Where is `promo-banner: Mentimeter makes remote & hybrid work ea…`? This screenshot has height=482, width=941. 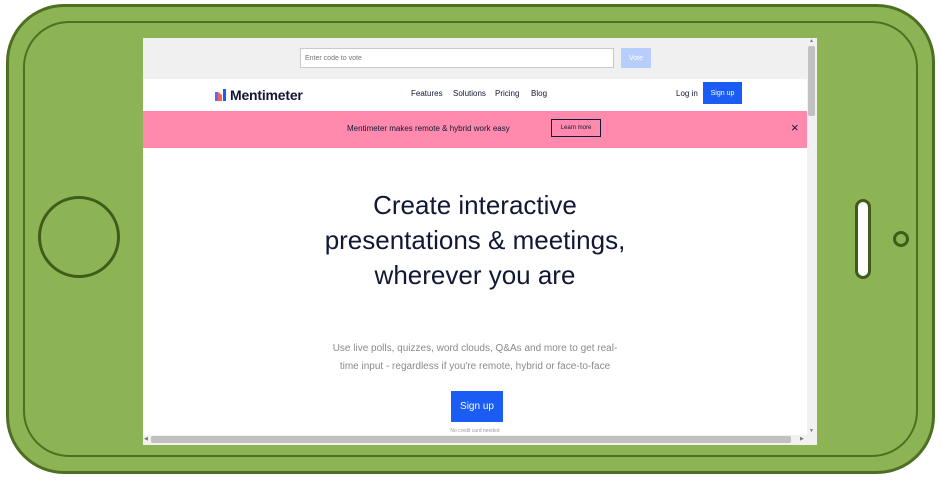
promo-banner: Mentimeter makes remote & hybrid work ea… is located at coordinates (475, 129).